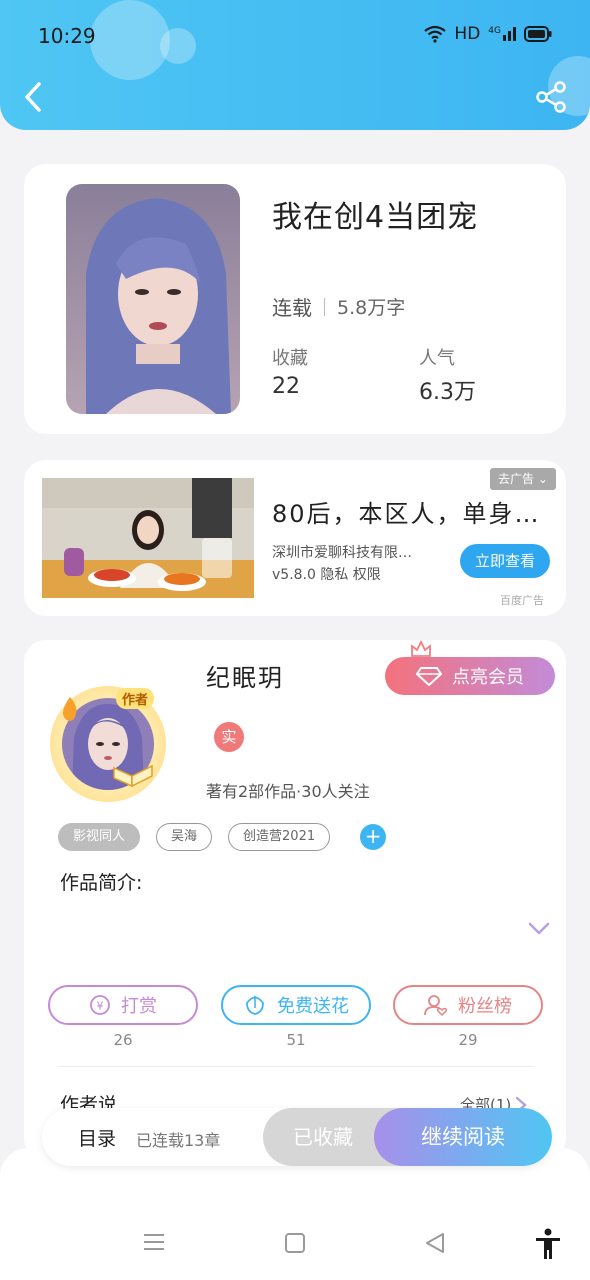  I want to click on meta-divider, so click(324, 306).